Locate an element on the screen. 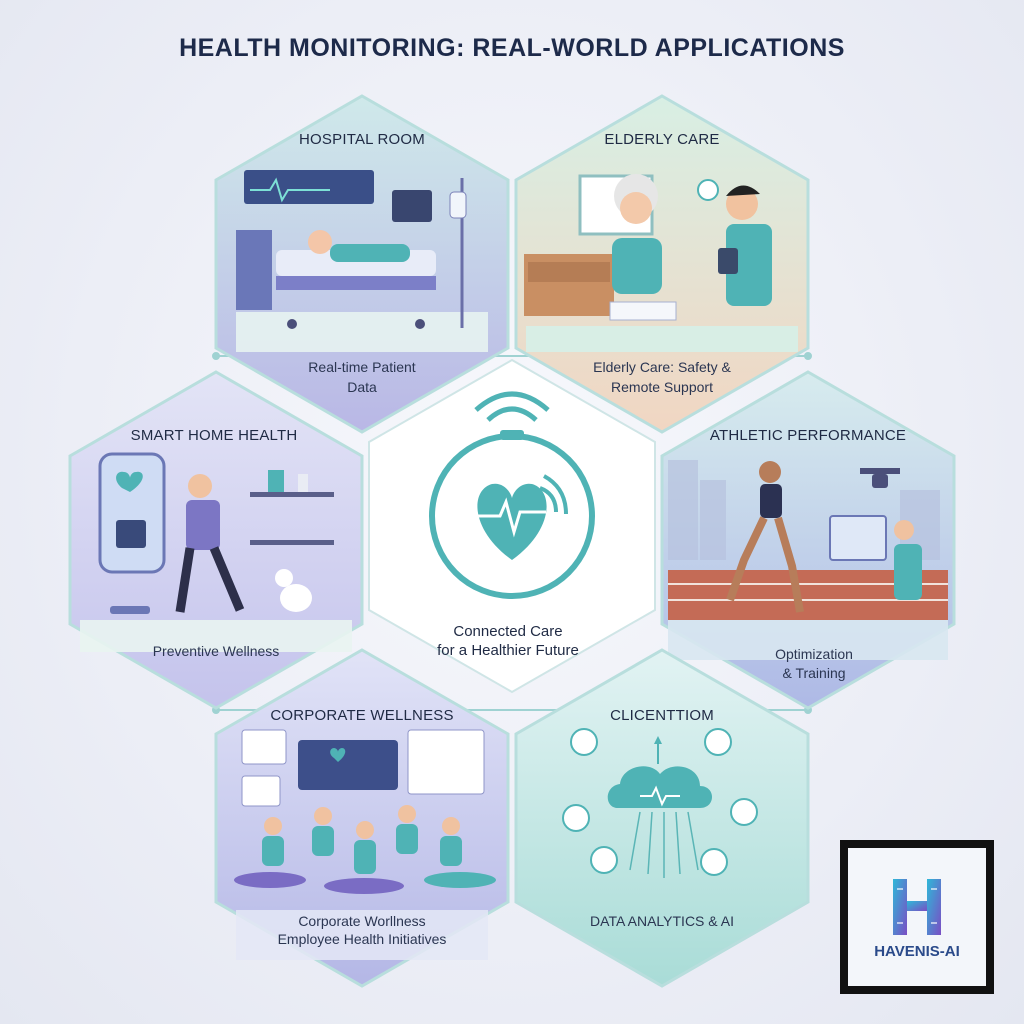 Image resolution: width=1024 pixels, height=1024 pixels. logo-text: HAVENIS-AI is located at coordinates (917, 951).